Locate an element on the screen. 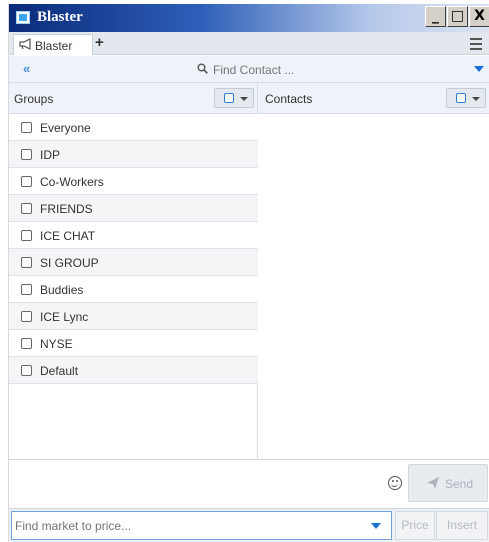 This screenshot has height=542, width=489. search-icon is located at coordinates (202, 68).